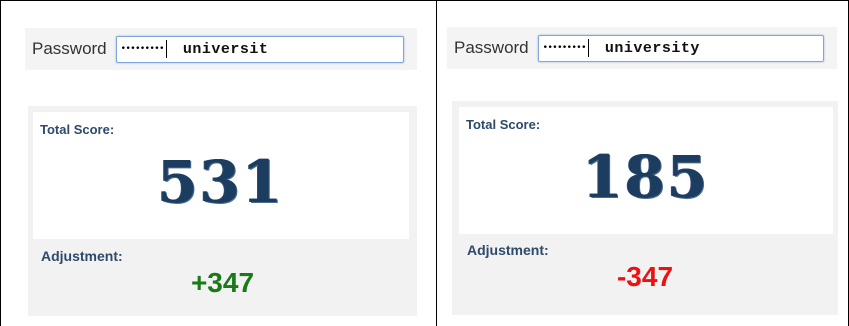 This screenshot has width=849, height=326. I want to click on password-row: Password ••••••••• universit, so click(221, 49).